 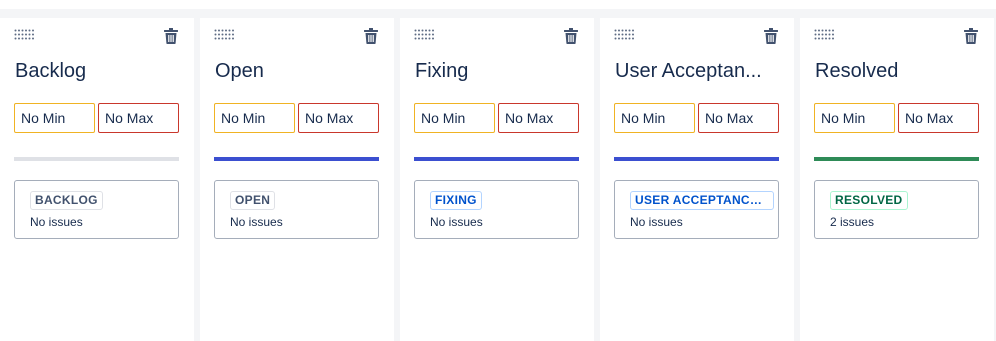 What do you see at coordinates (253, 200) in the screenshot?
I see `status-lozenge: OPEN` at bounding box center [253, 200].